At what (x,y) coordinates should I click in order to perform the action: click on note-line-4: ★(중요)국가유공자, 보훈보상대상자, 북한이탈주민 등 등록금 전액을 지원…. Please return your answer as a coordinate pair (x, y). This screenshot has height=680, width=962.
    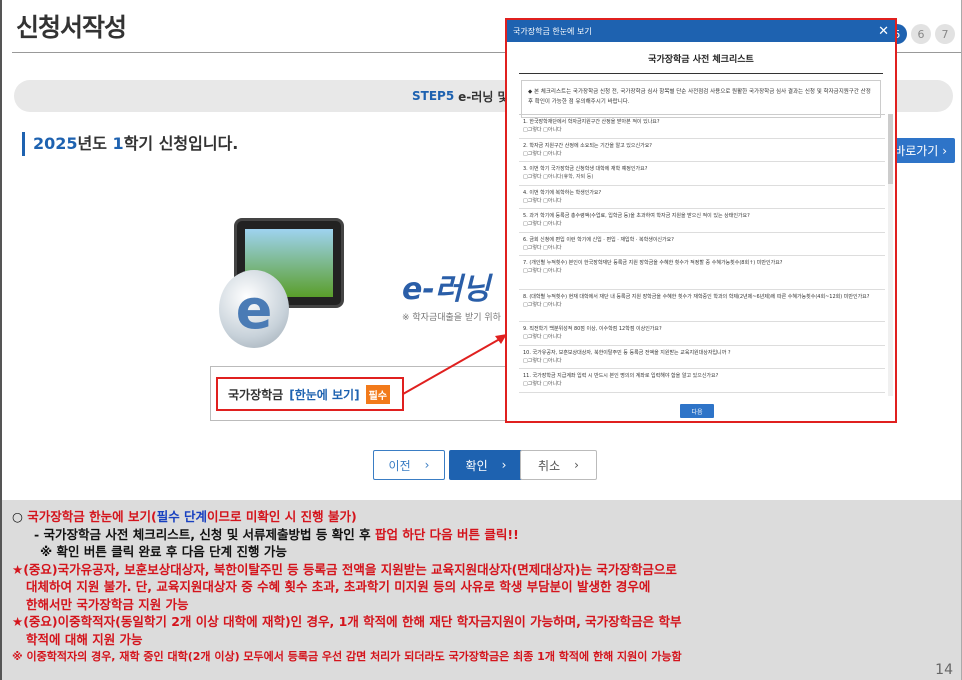
    Looking at the image, I should click on (344, 569).